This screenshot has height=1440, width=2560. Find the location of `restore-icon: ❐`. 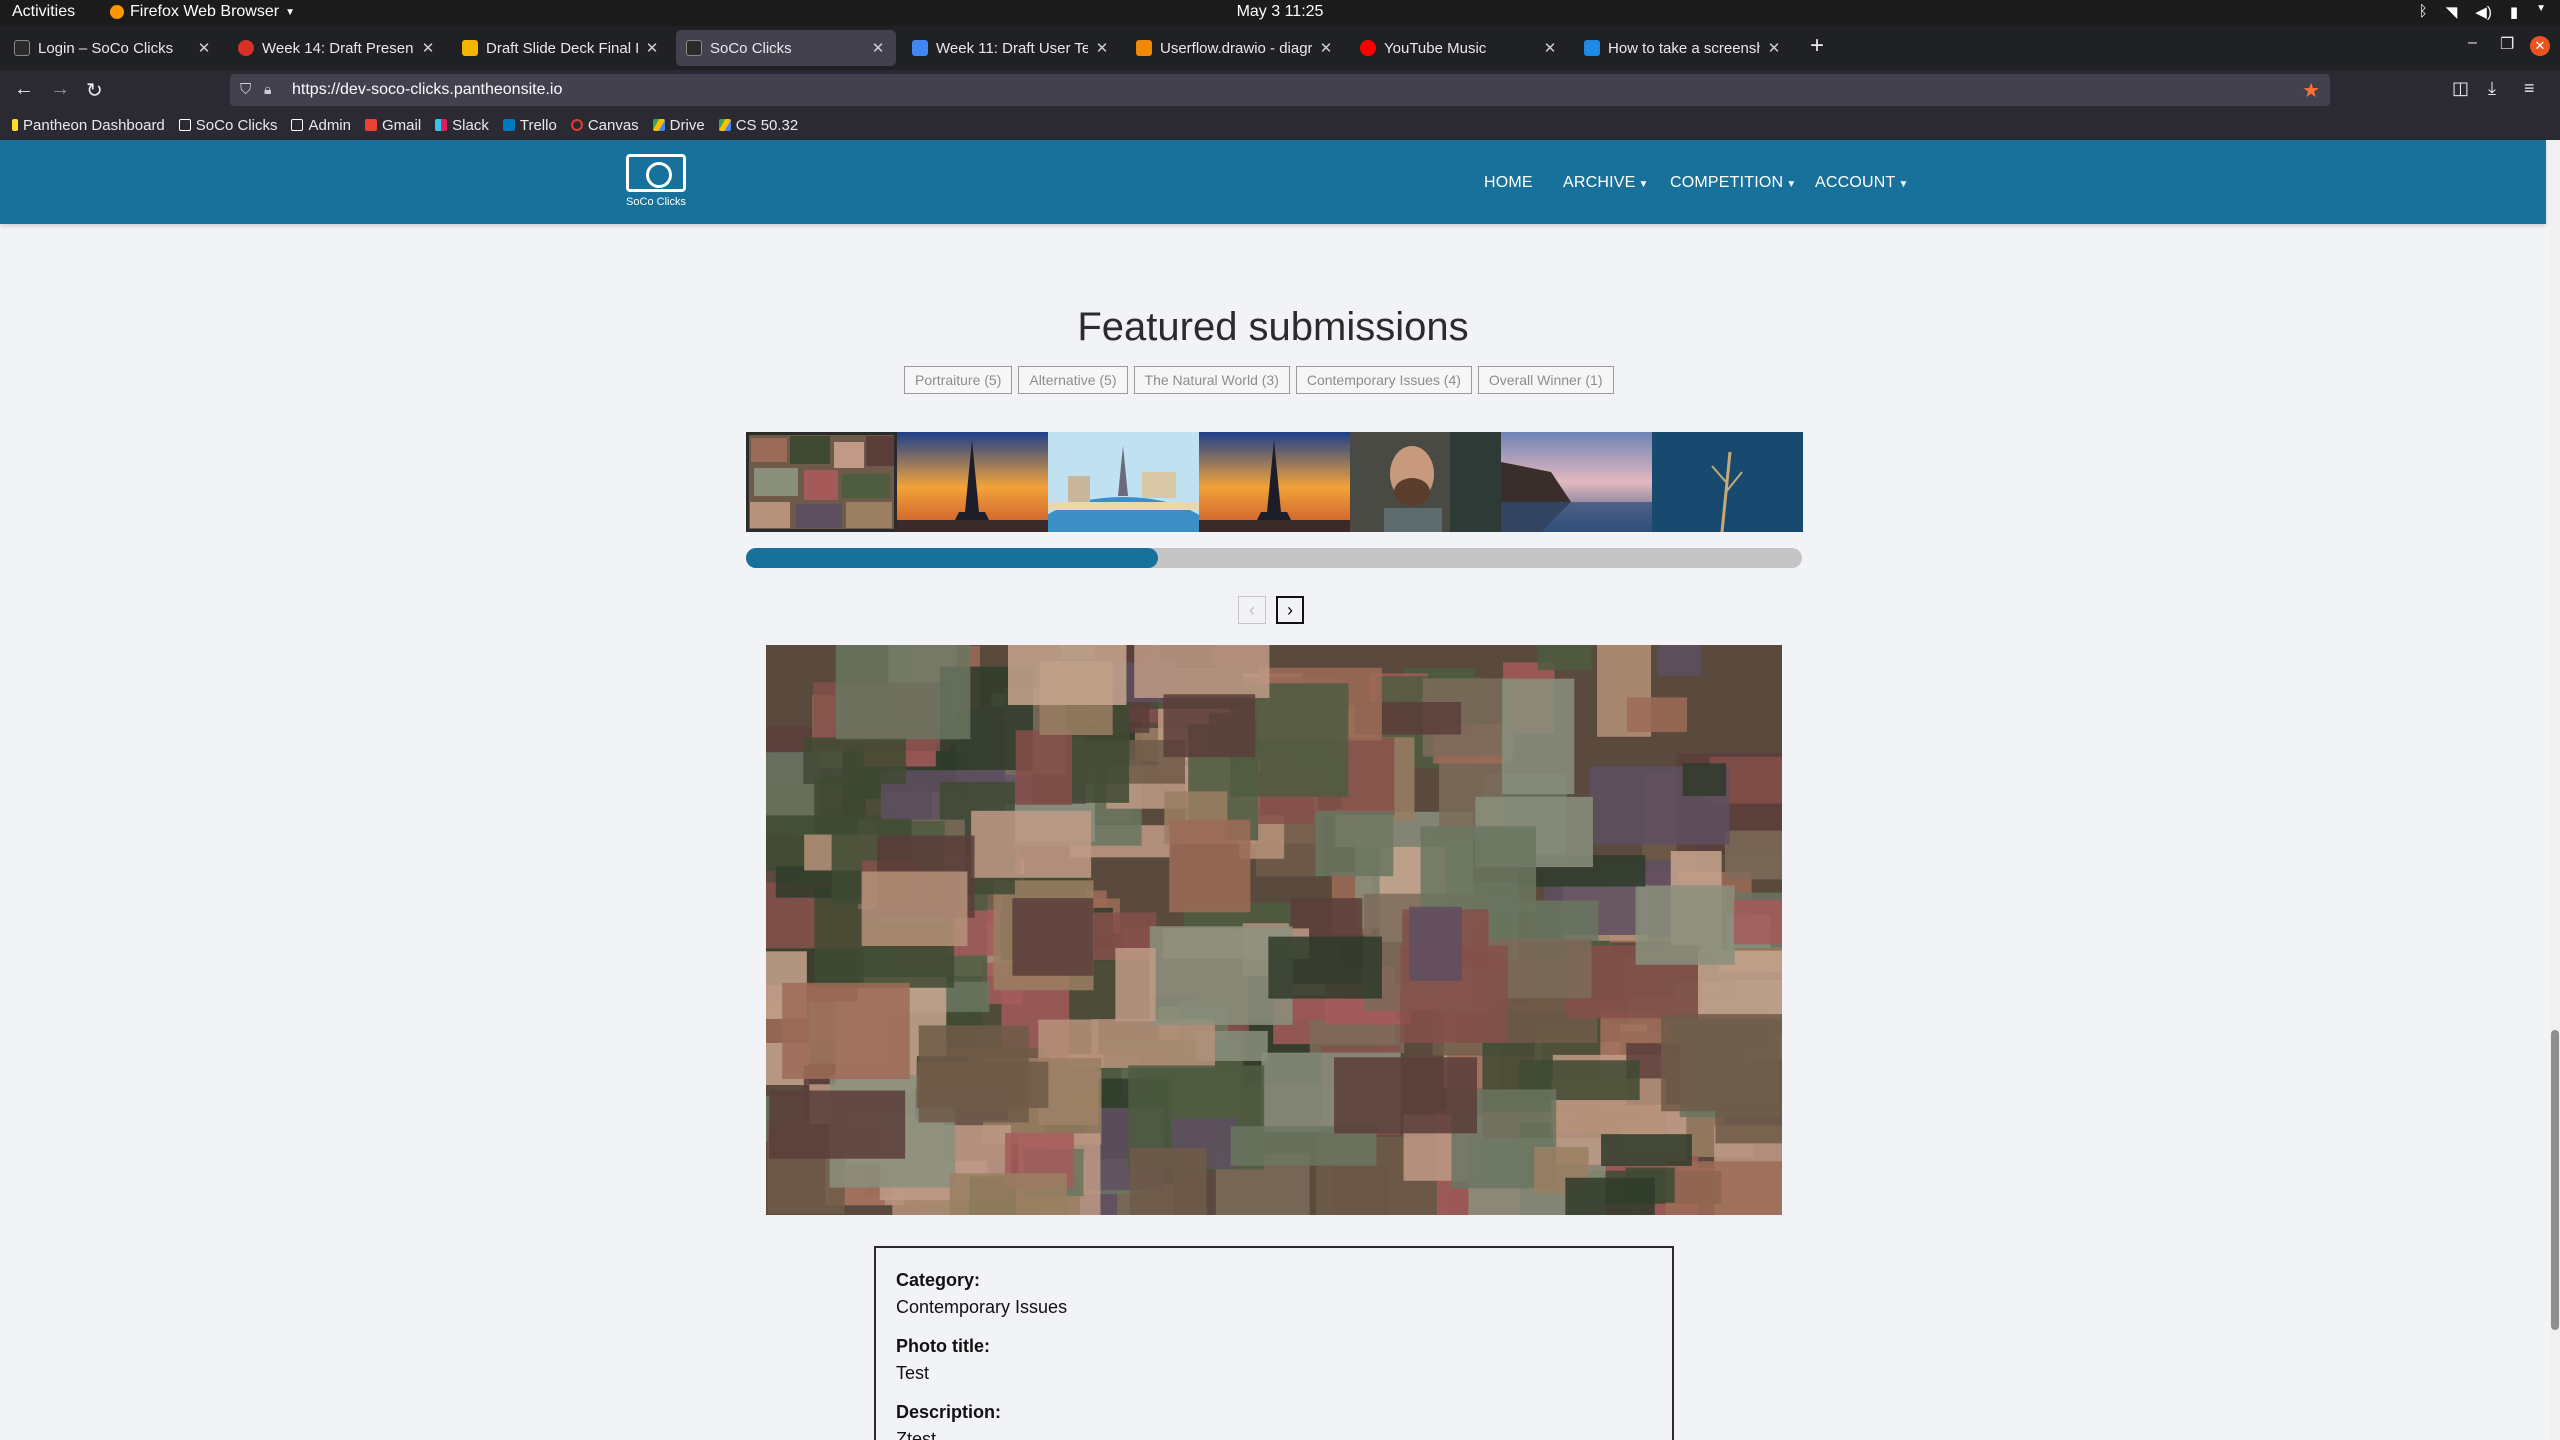

restore-icon: ❐ is located at coordinates (2507, 44).